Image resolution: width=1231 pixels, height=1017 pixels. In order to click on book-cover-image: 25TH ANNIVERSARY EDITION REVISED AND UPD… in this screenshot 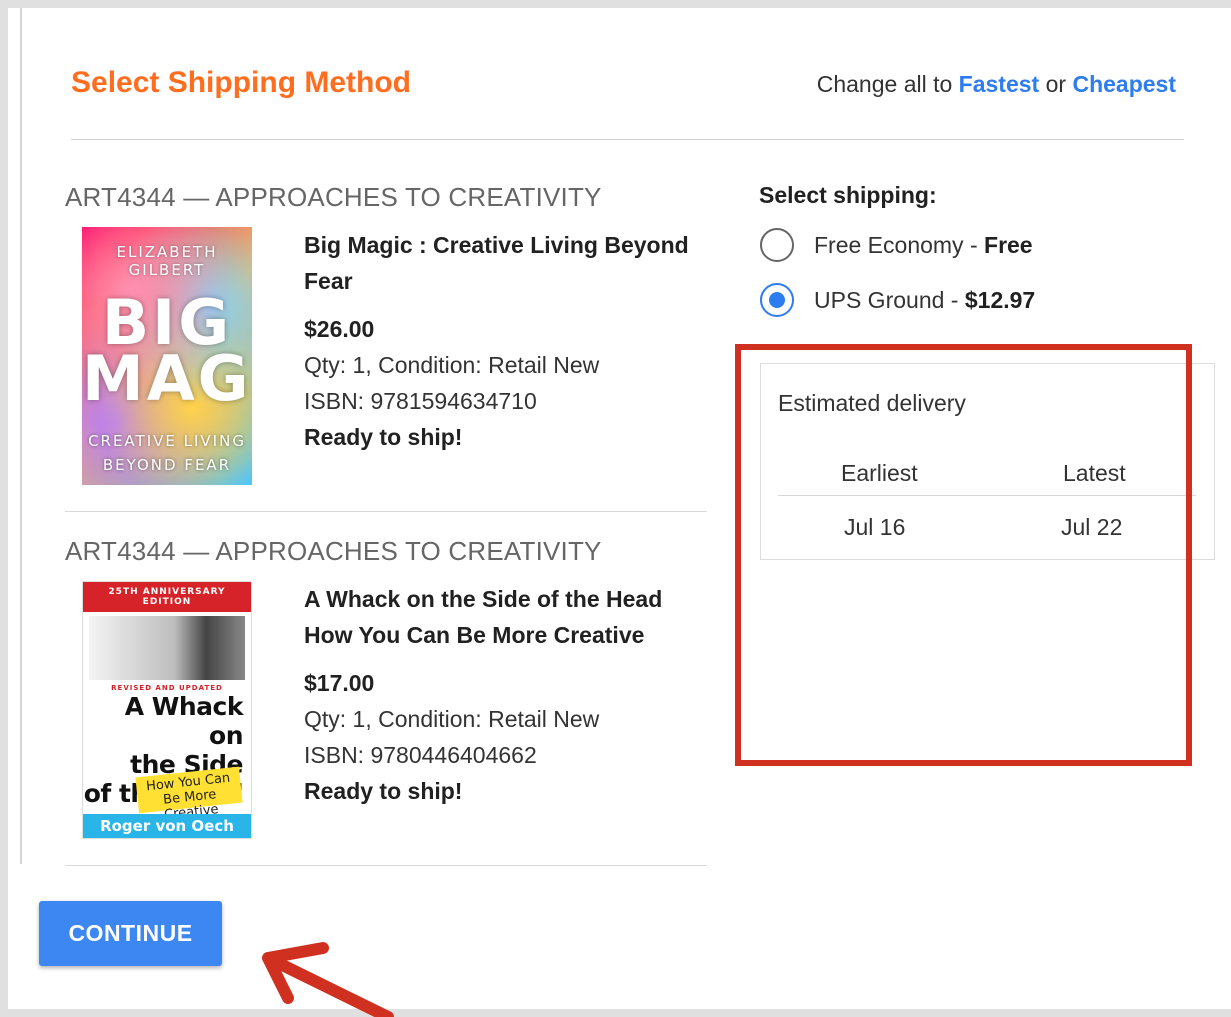, I will do `click(167, 710)`.